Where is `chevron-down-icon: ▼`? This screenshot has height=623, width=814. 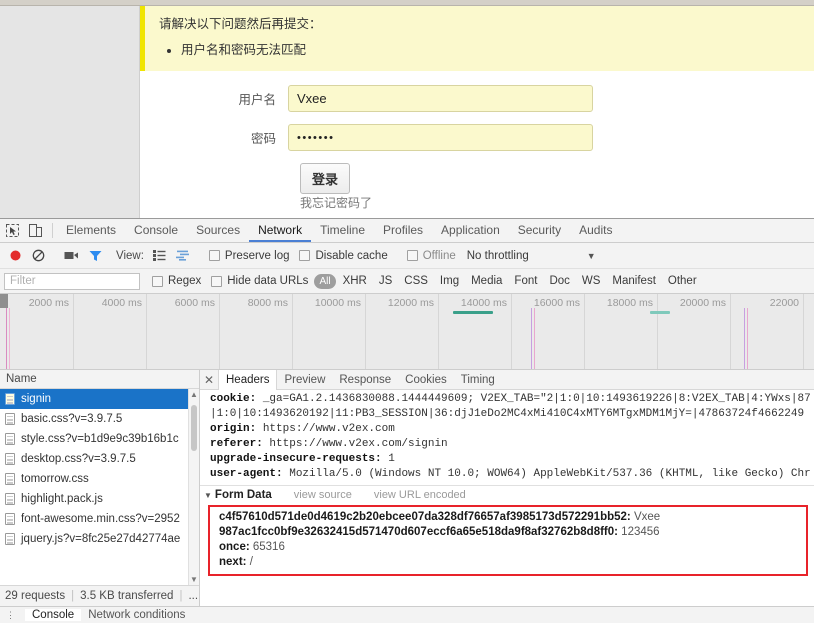 chevron-down-icon: ▼ is located at coordinates (591, 256).